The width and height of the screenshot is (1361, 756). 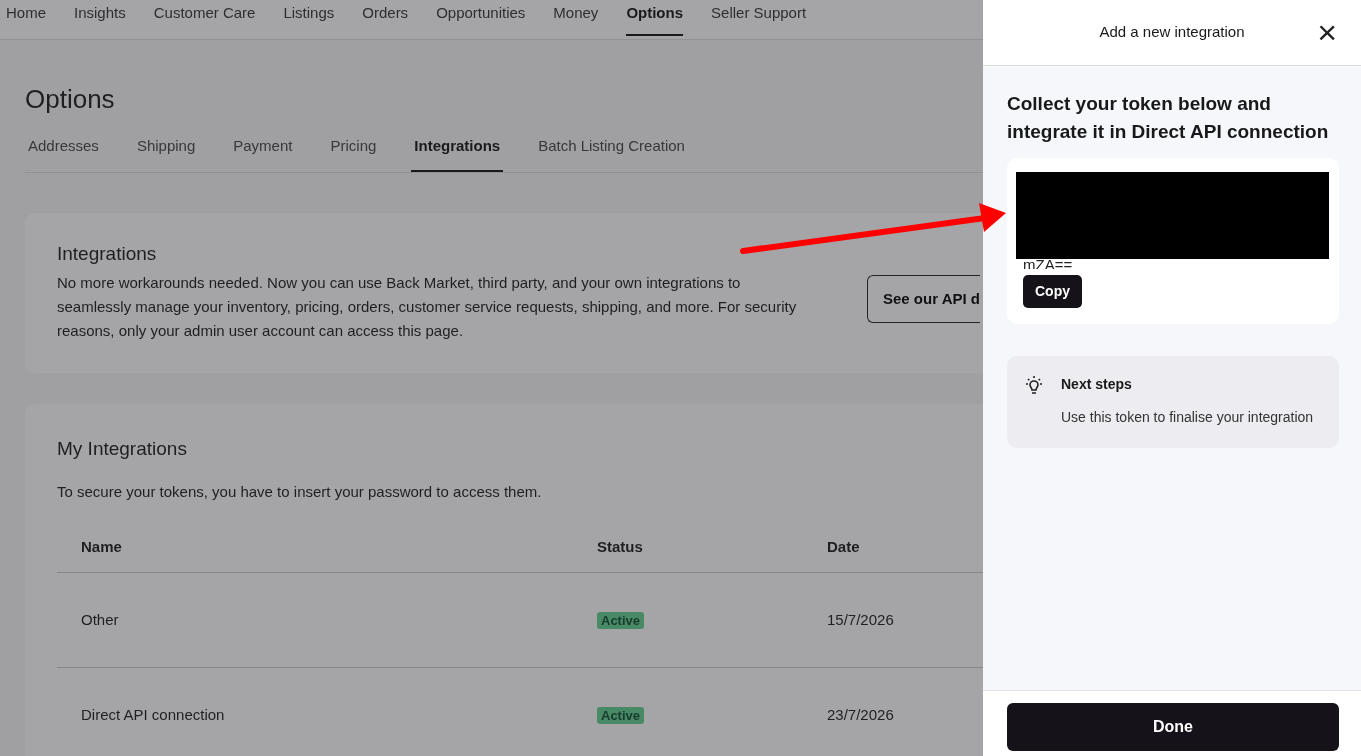 What do you see at coordinates (427, 307) in the screenshot?
I see `card-text: No more workarounds needed. Now you can use Back Market, third party, and your own integrations to seamlessly manage your inventory, pricing, orders, customer service requests, shipping, and more. For security reasons, only your admin user account can access this page.` at bounding box center [427, 307].